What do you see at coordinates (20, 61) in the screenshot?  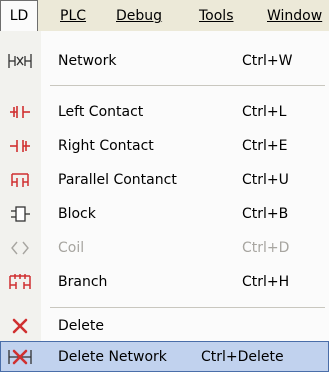 I see `network-icon` at bounding box center [20, 61].